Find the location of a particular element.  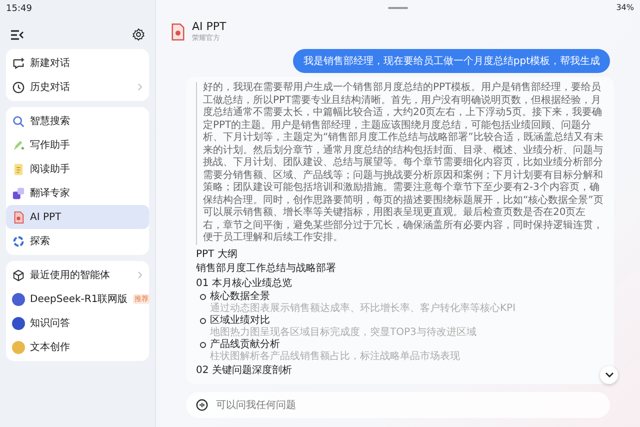

sidebar-item: 翻译专家 is located at coordinates (77, 193).